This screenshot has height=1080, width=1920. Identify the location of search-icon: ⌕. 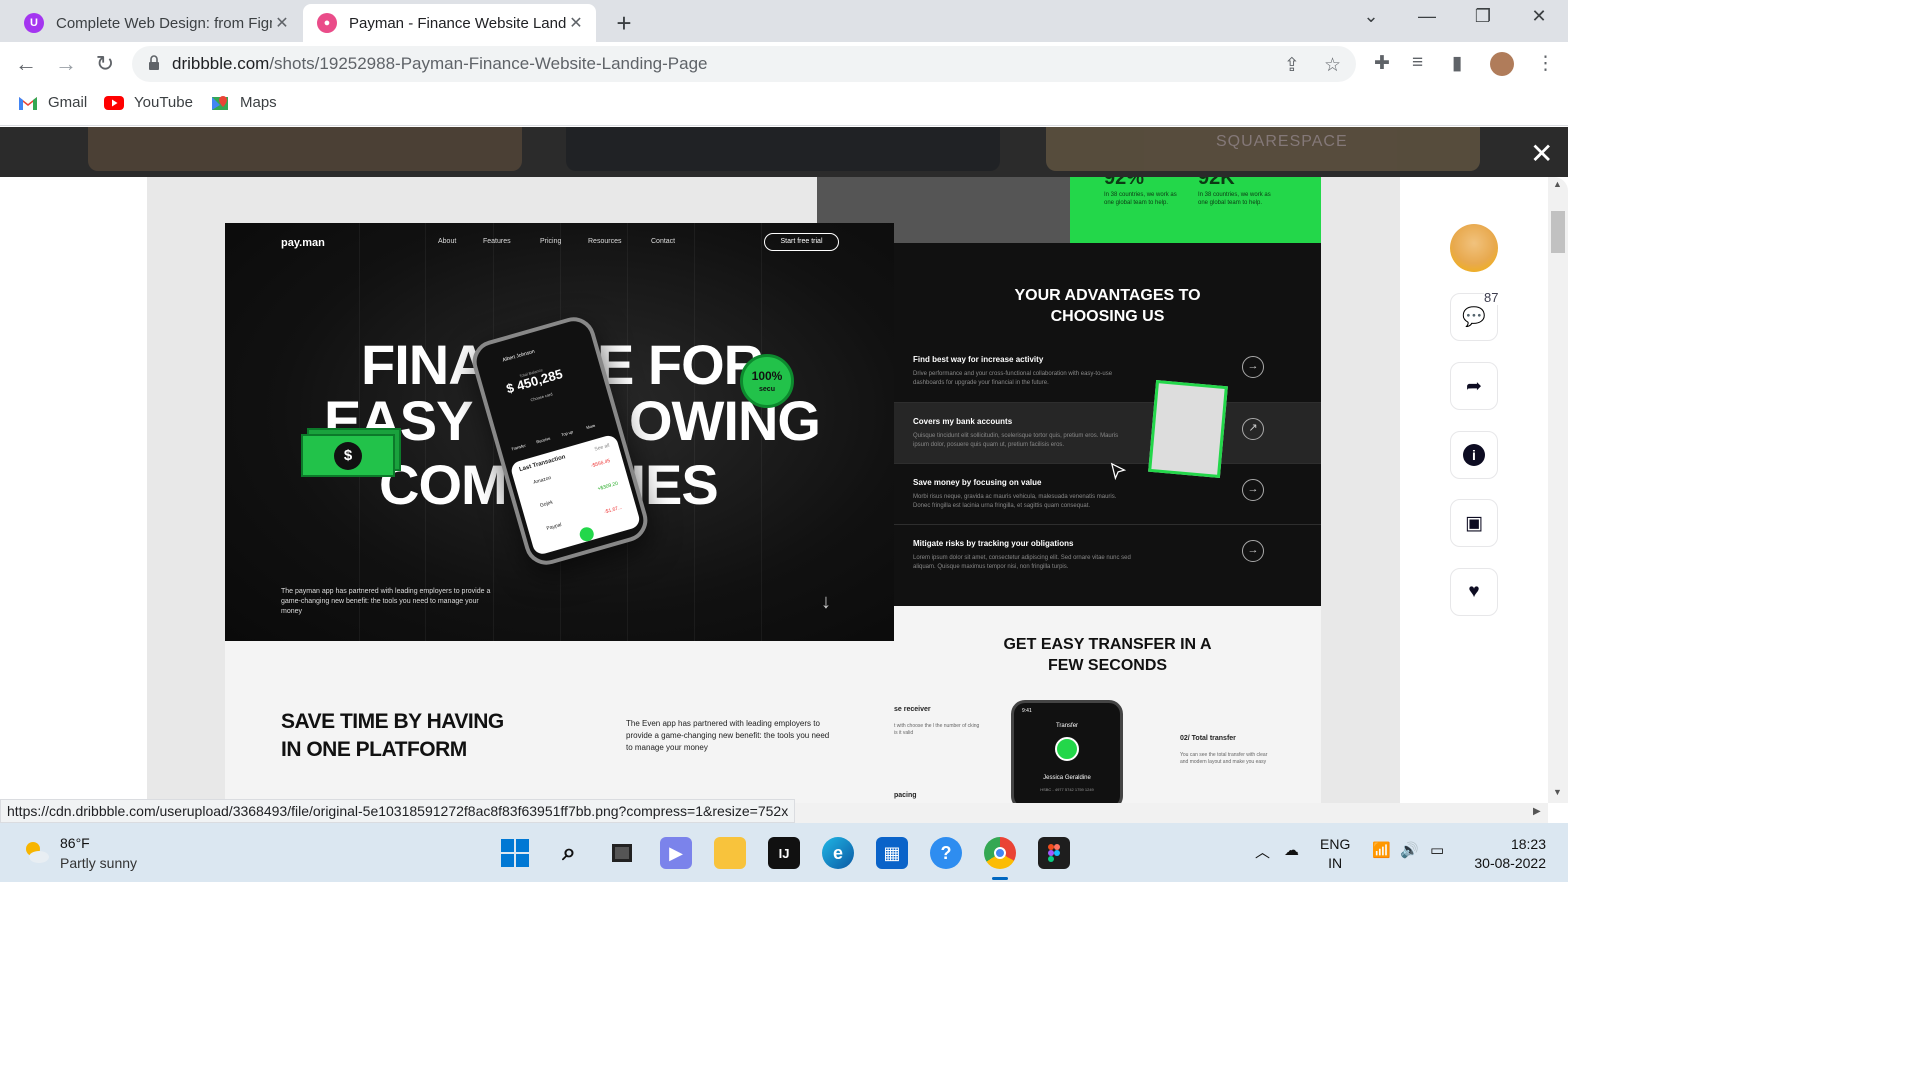
(569, 853).